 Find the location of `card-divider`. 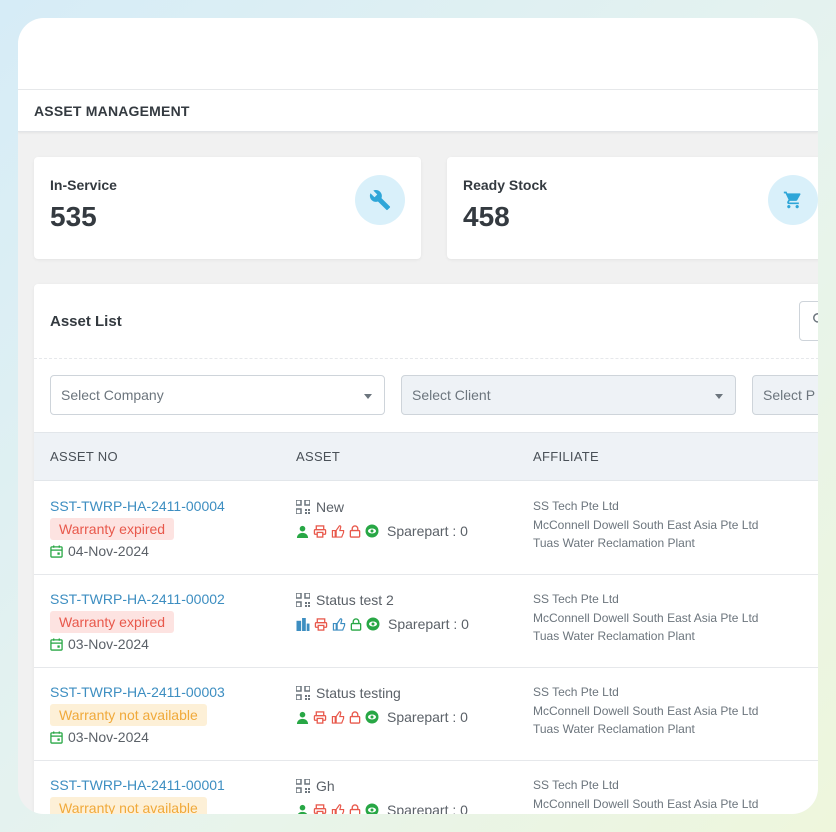

card-divider is located at coordinates (426, 358).